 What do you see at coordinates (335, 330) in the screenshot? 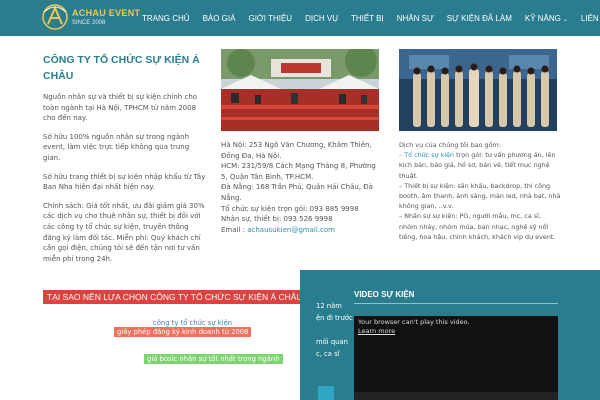
I see `why-overflow-line` at bounding box center [335, 330].